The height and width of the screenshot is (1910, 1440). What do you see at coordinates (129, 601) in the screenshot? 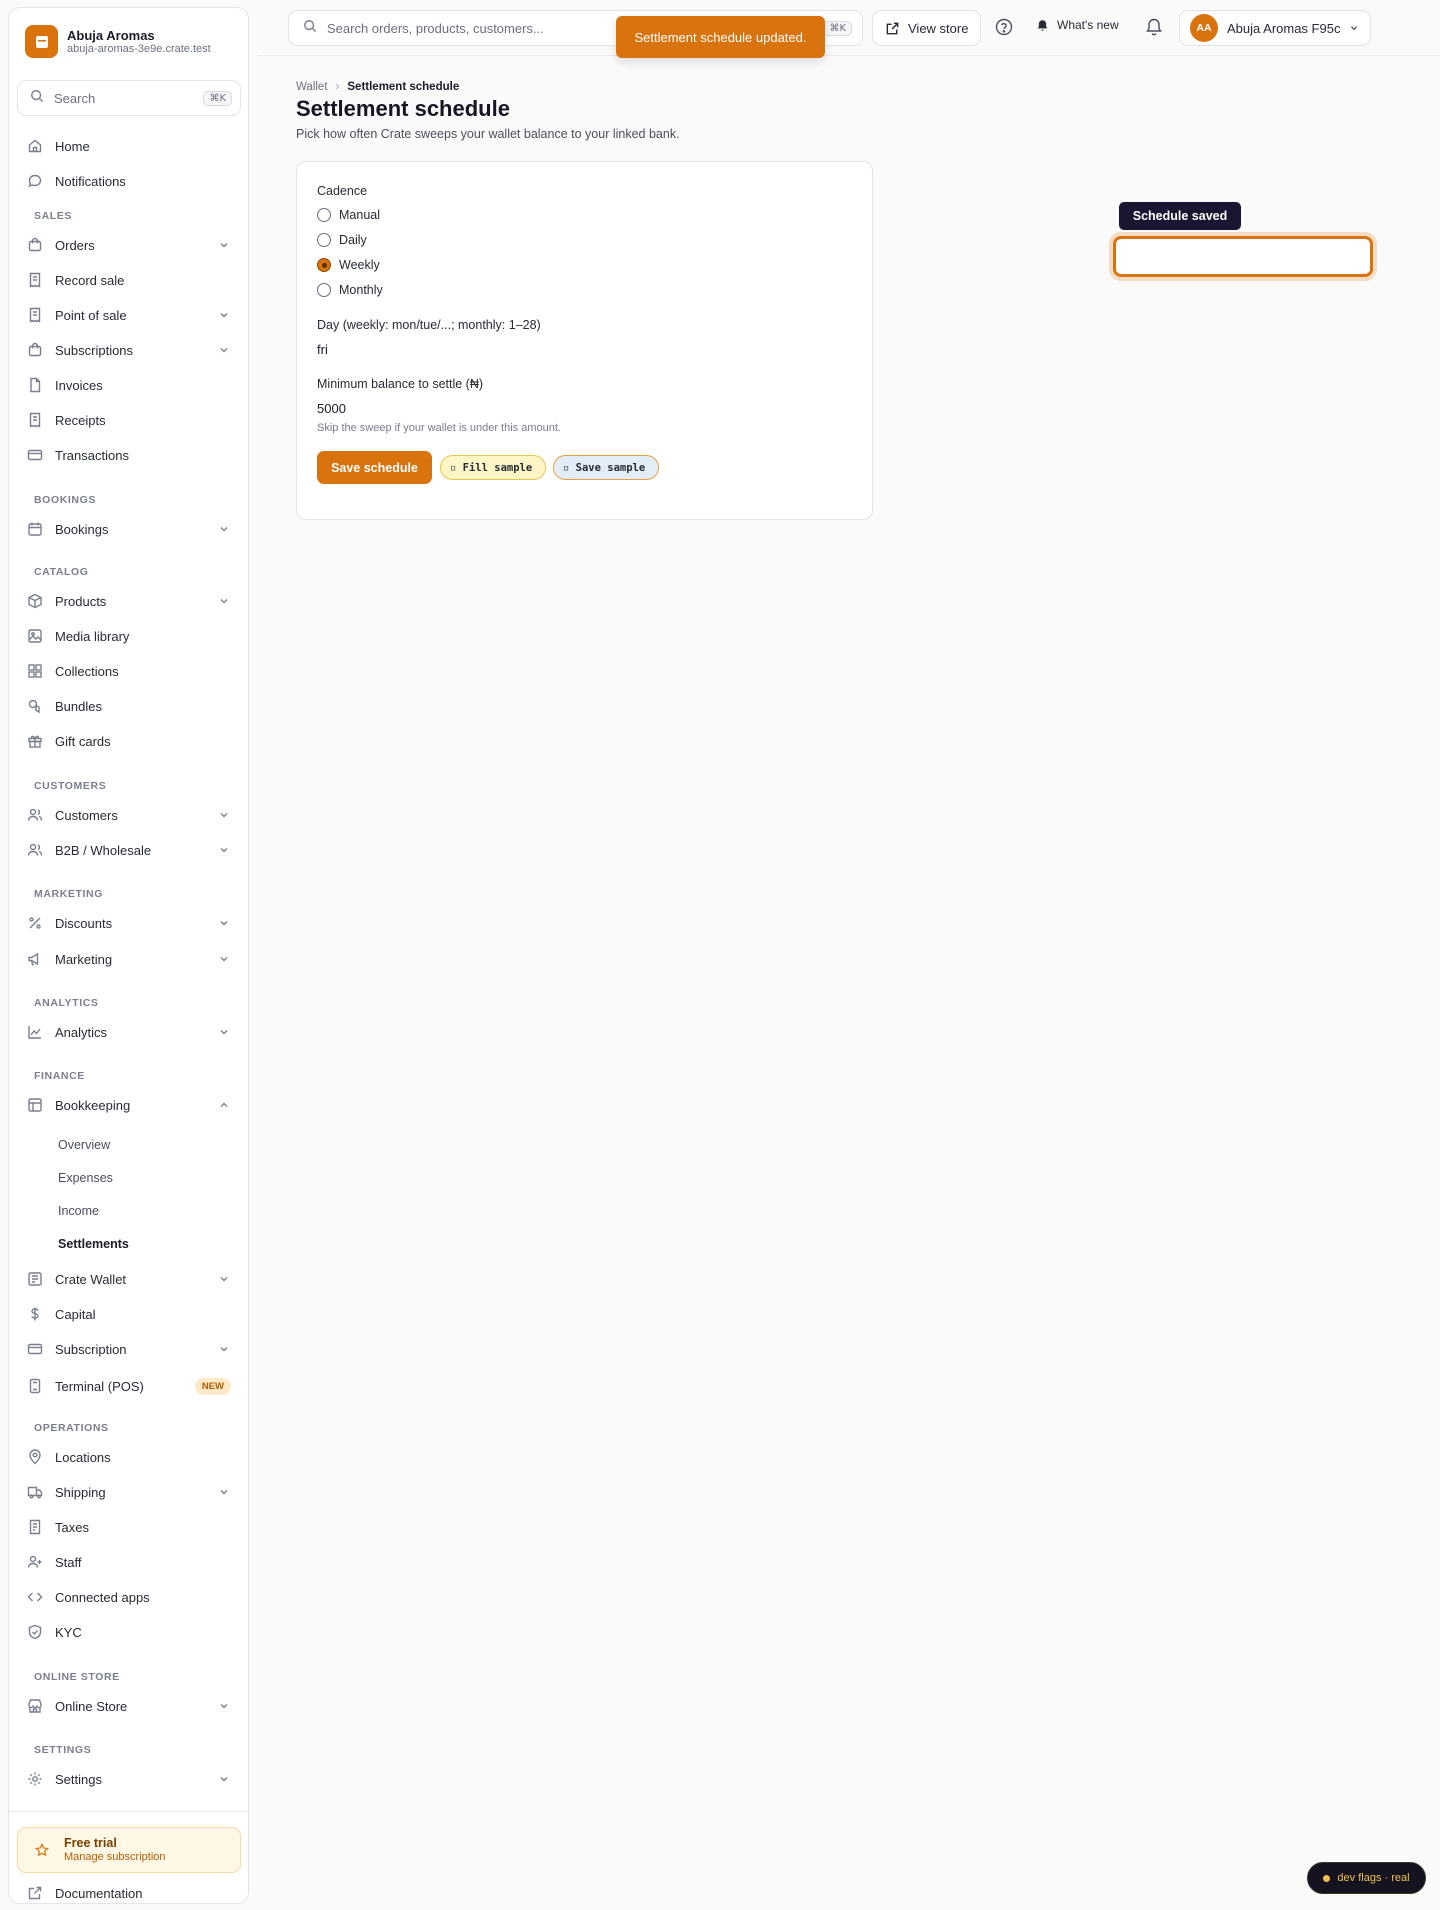
I see `sidebar-item-products: Products` at bounding box center [129, 601].